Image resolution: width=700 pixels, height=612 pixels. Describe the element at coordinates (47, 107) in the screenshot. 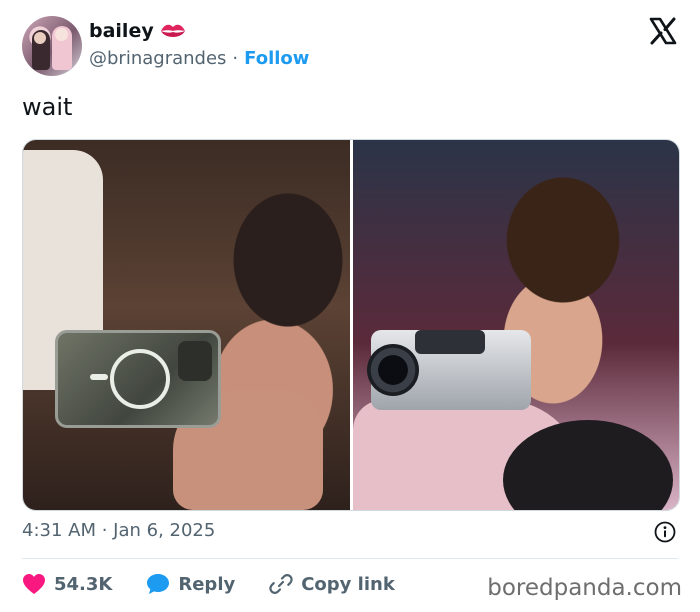

I see `tweet-text: wait` at that location.